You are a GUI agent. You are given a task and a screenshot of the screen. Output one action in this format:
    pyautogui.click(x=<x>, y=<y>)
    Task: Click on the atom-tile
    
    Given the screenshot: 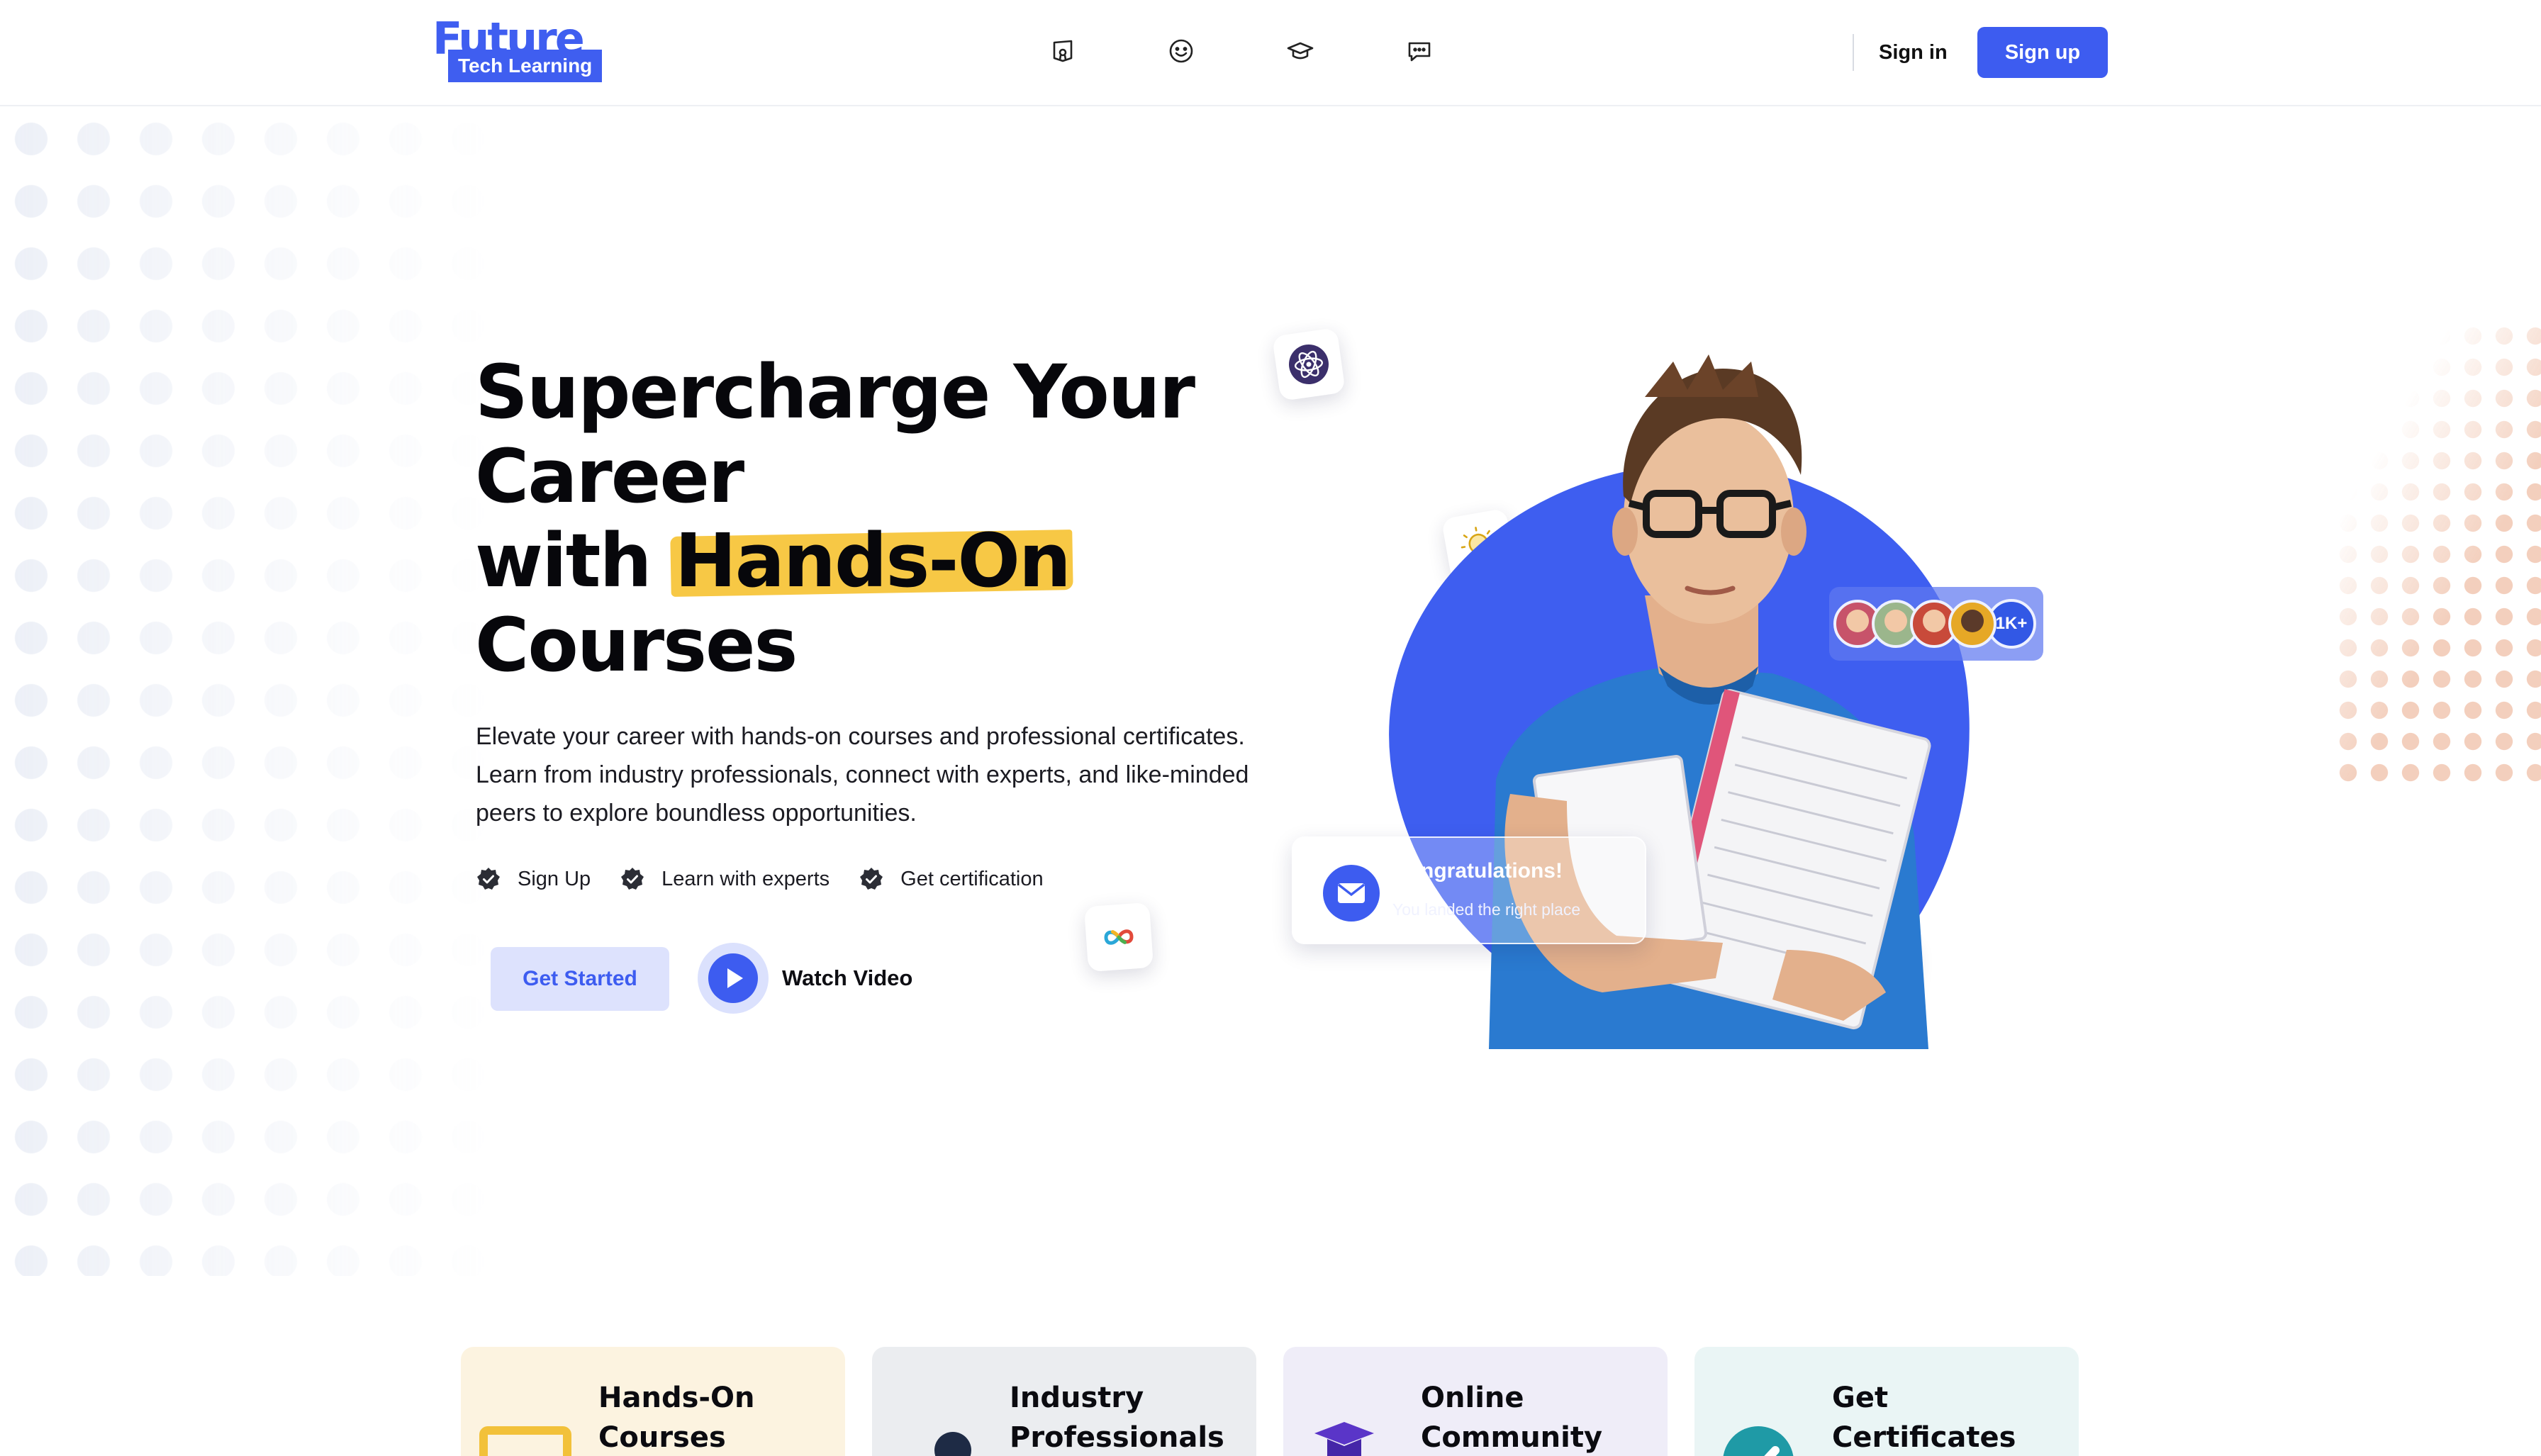 What is the action you would take?
    pyautogui.click(x=1309, y=364)
    